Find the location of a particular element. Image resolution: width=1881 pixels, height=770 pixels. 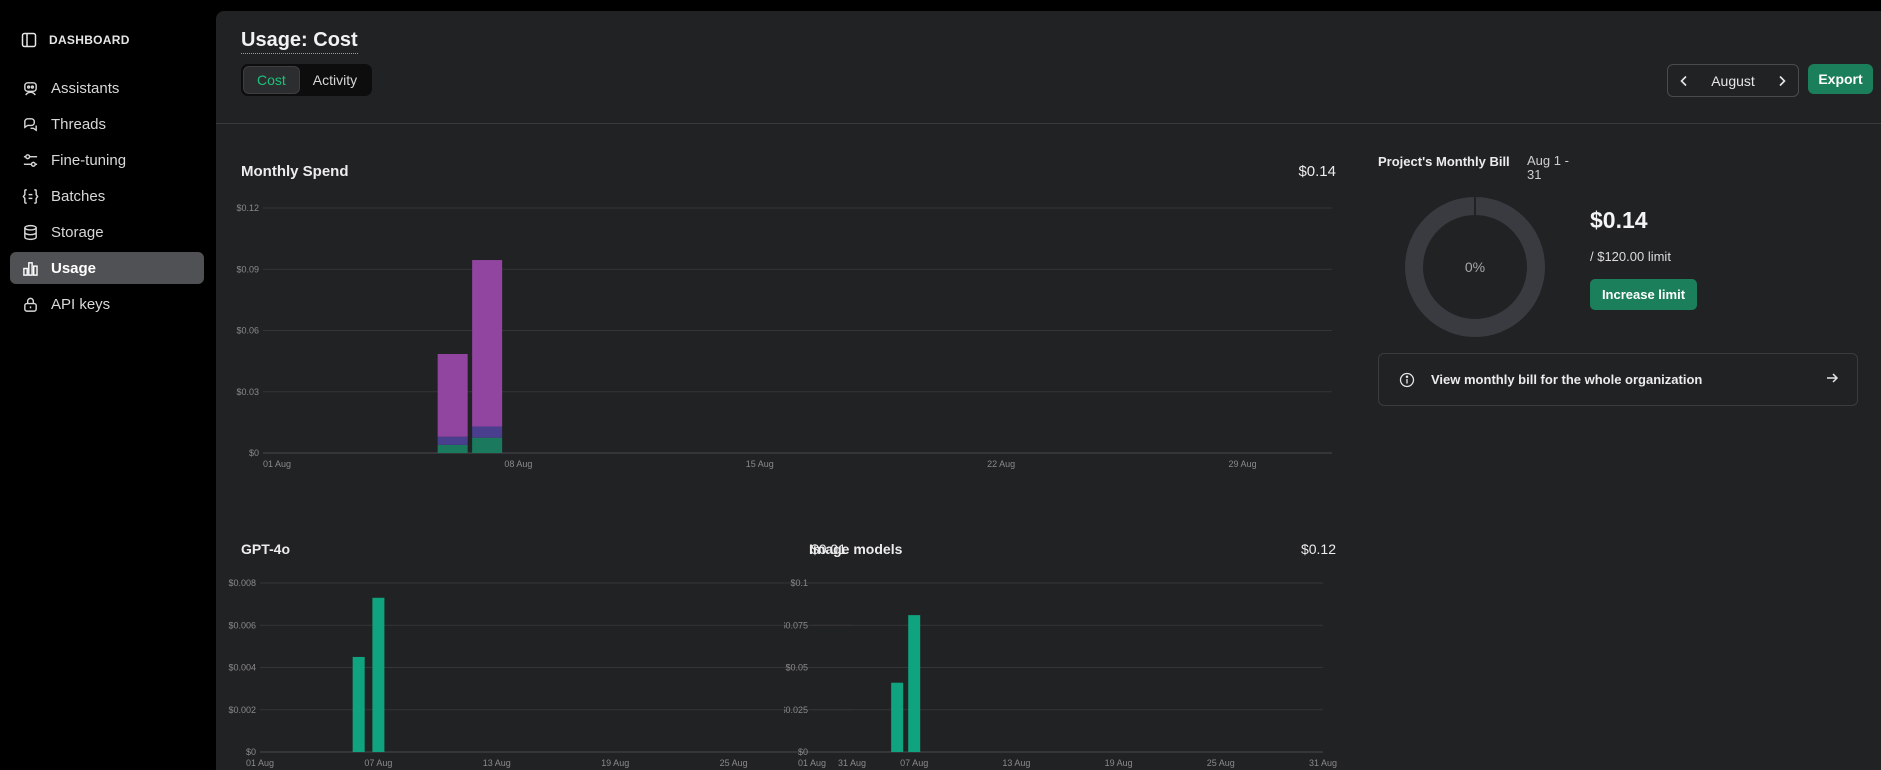

y-tick-label: $0.06 is located at coordinates (247, 331).